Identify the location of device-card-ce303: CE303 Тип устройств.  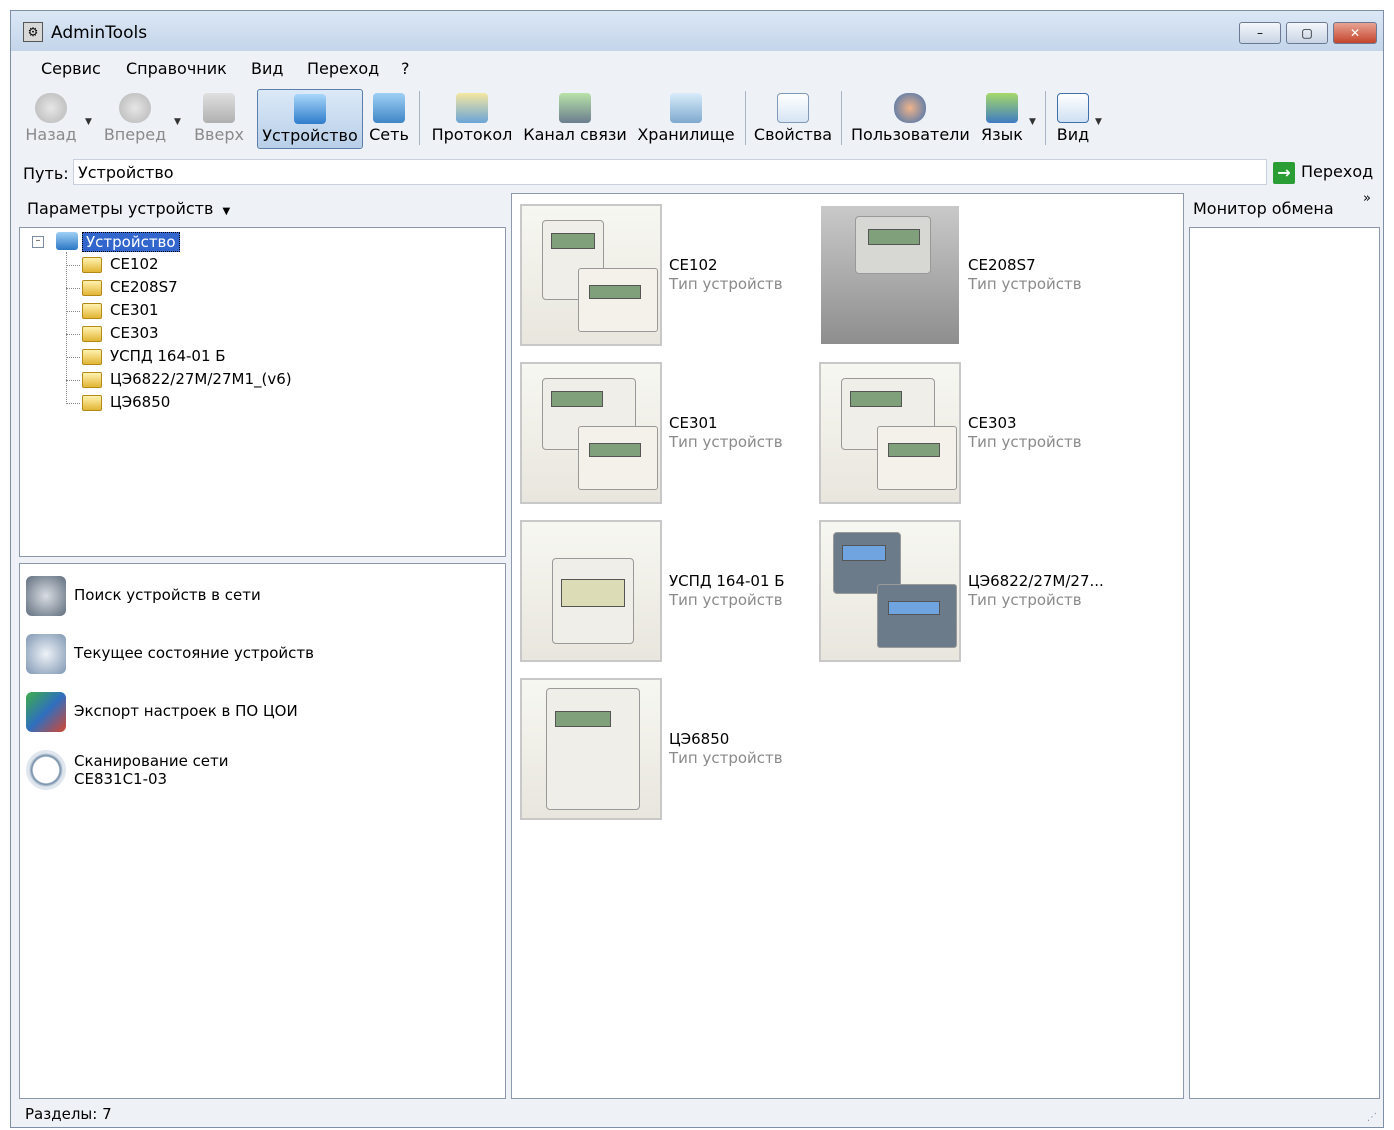
(963, 428).